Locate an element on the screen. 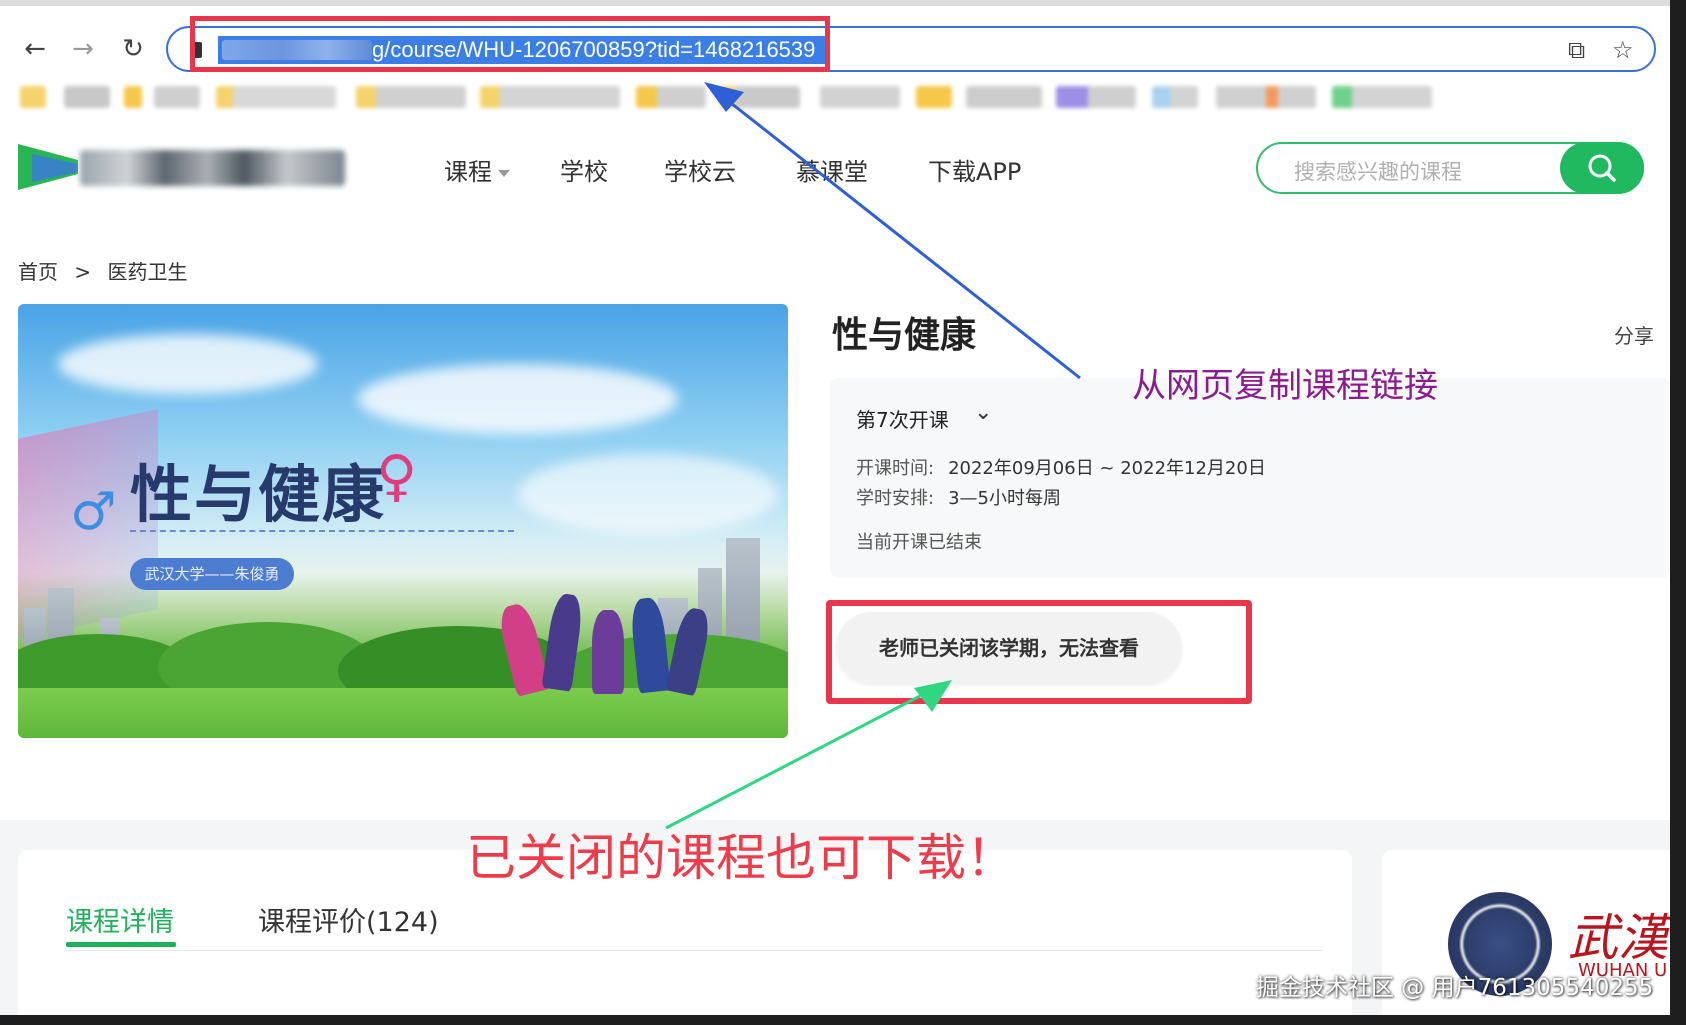  nav-mooc-classroom: 慕课堂 is located at coordinates (832, 169).